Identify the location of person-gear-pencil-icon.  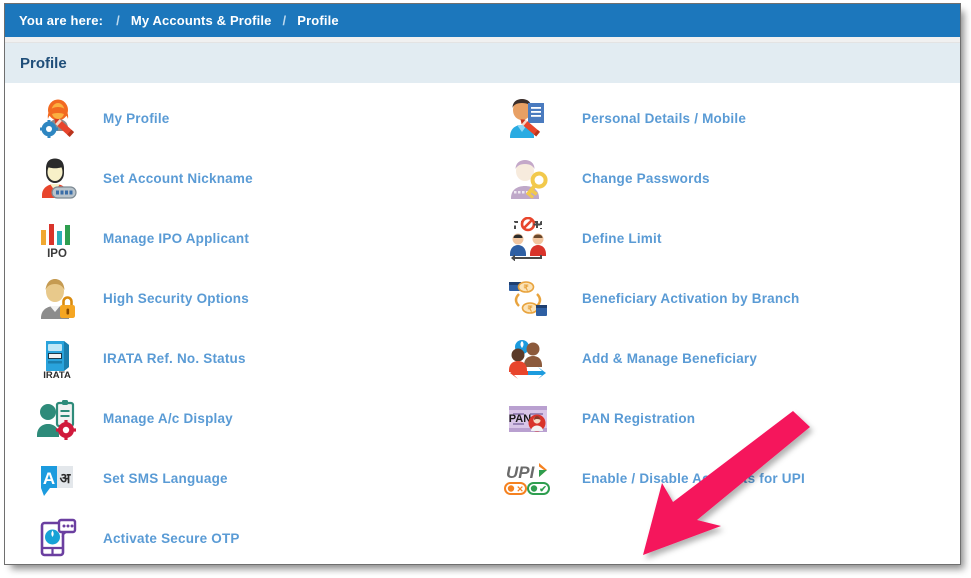
(57, 119).